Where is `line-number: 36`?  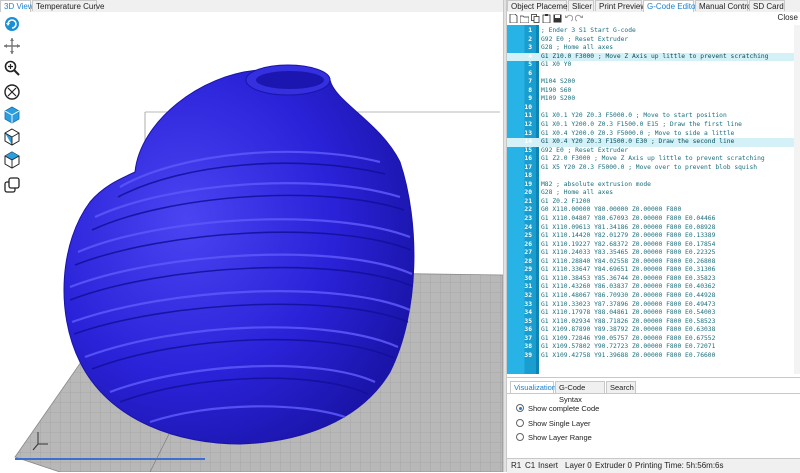
line-number: 36 is located at coordinates (528, 330).